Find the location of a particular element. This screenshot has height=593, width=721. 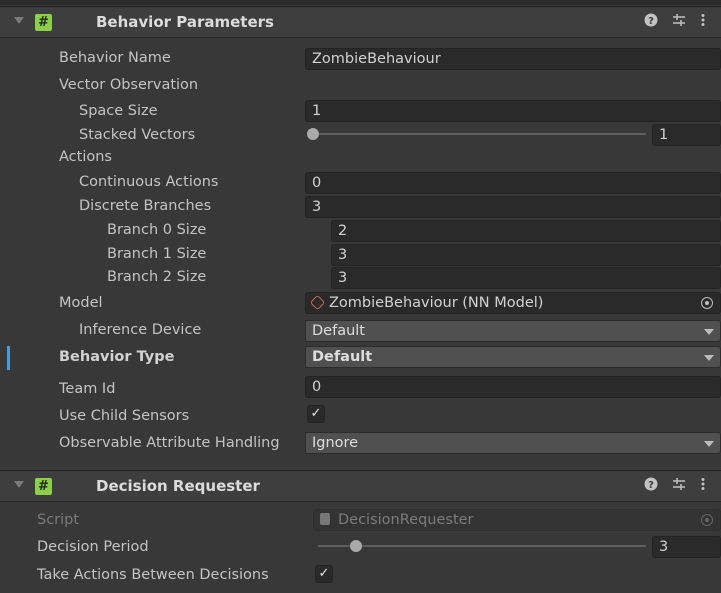

behavior-type-value: Default is located at coordinates (342, 357).